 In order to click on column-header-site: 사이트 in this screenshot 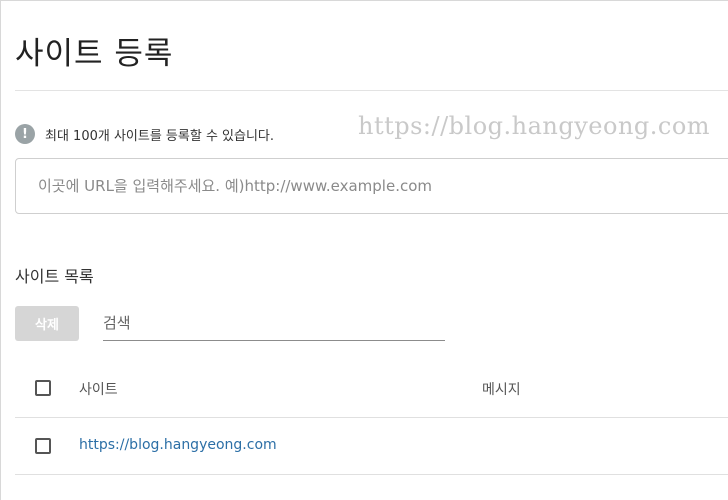, I will do `click(98, 390)`.